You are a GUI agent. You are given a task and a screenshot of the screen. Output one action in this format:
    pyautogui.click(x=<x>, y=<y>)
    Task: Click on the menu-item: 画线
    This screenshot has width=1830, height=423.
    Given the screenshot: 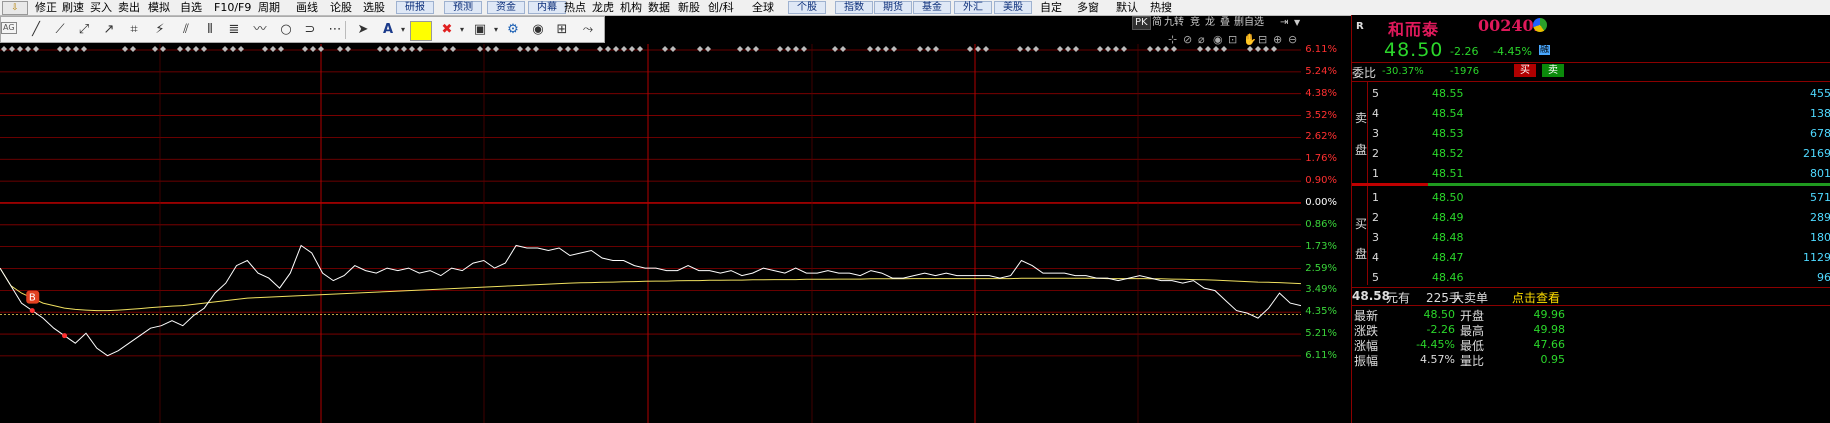 What is the action you would take?
    pyautogui.click(x=307, y=7)
    